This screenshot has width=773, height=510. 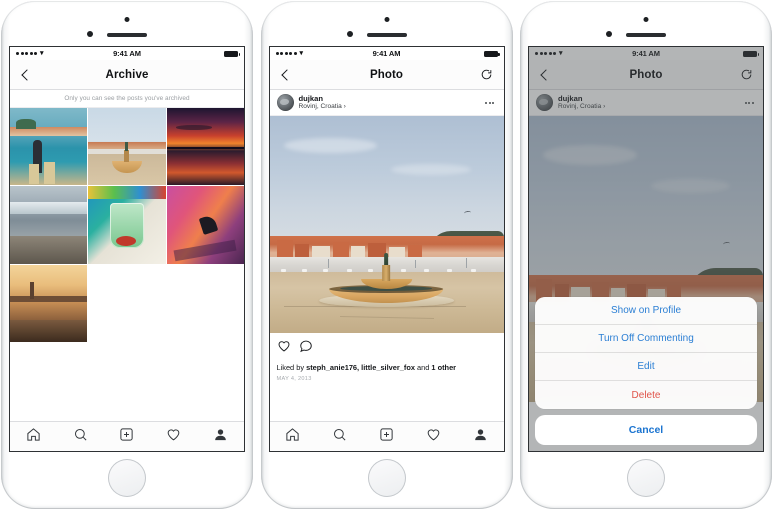 I want to click on grid-empty-space, so click(x=127, y=381).